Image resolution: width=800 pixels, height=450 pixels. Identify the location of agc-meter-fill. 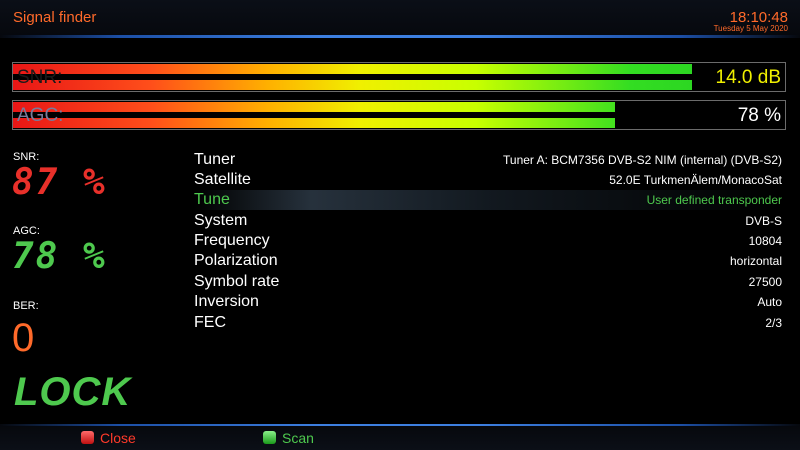
(314, 115).